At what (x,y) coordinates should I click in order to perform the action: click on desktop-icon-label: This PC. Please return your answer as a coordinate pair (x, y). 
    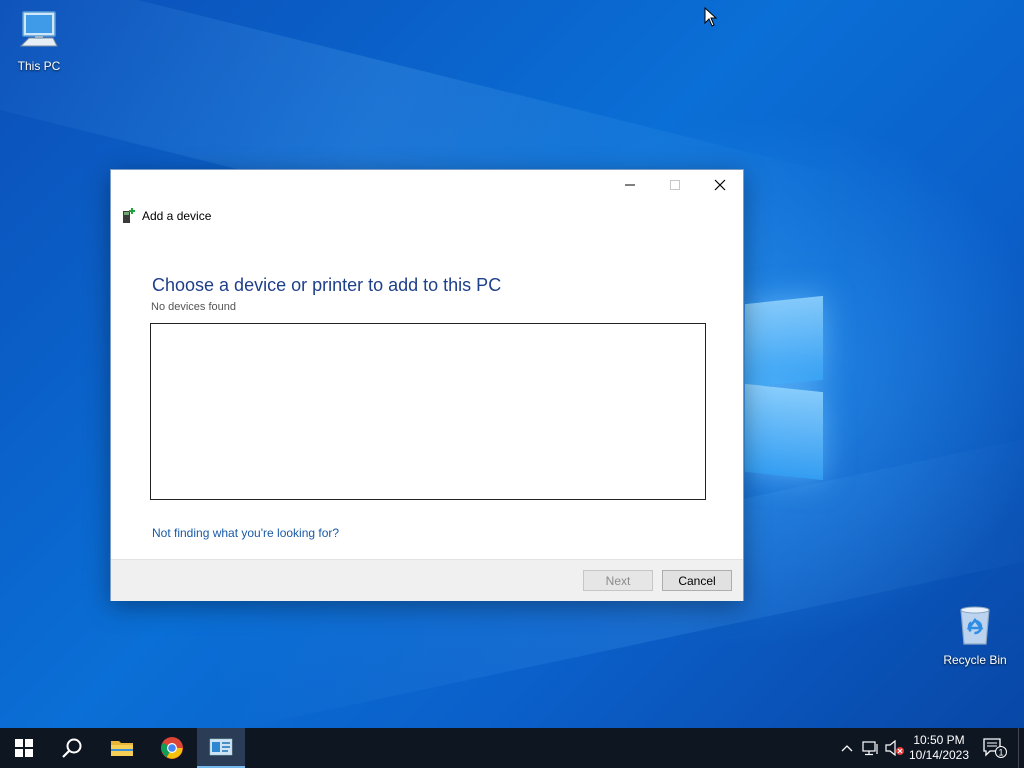
    Looking at the image, I should click on (39, 66).